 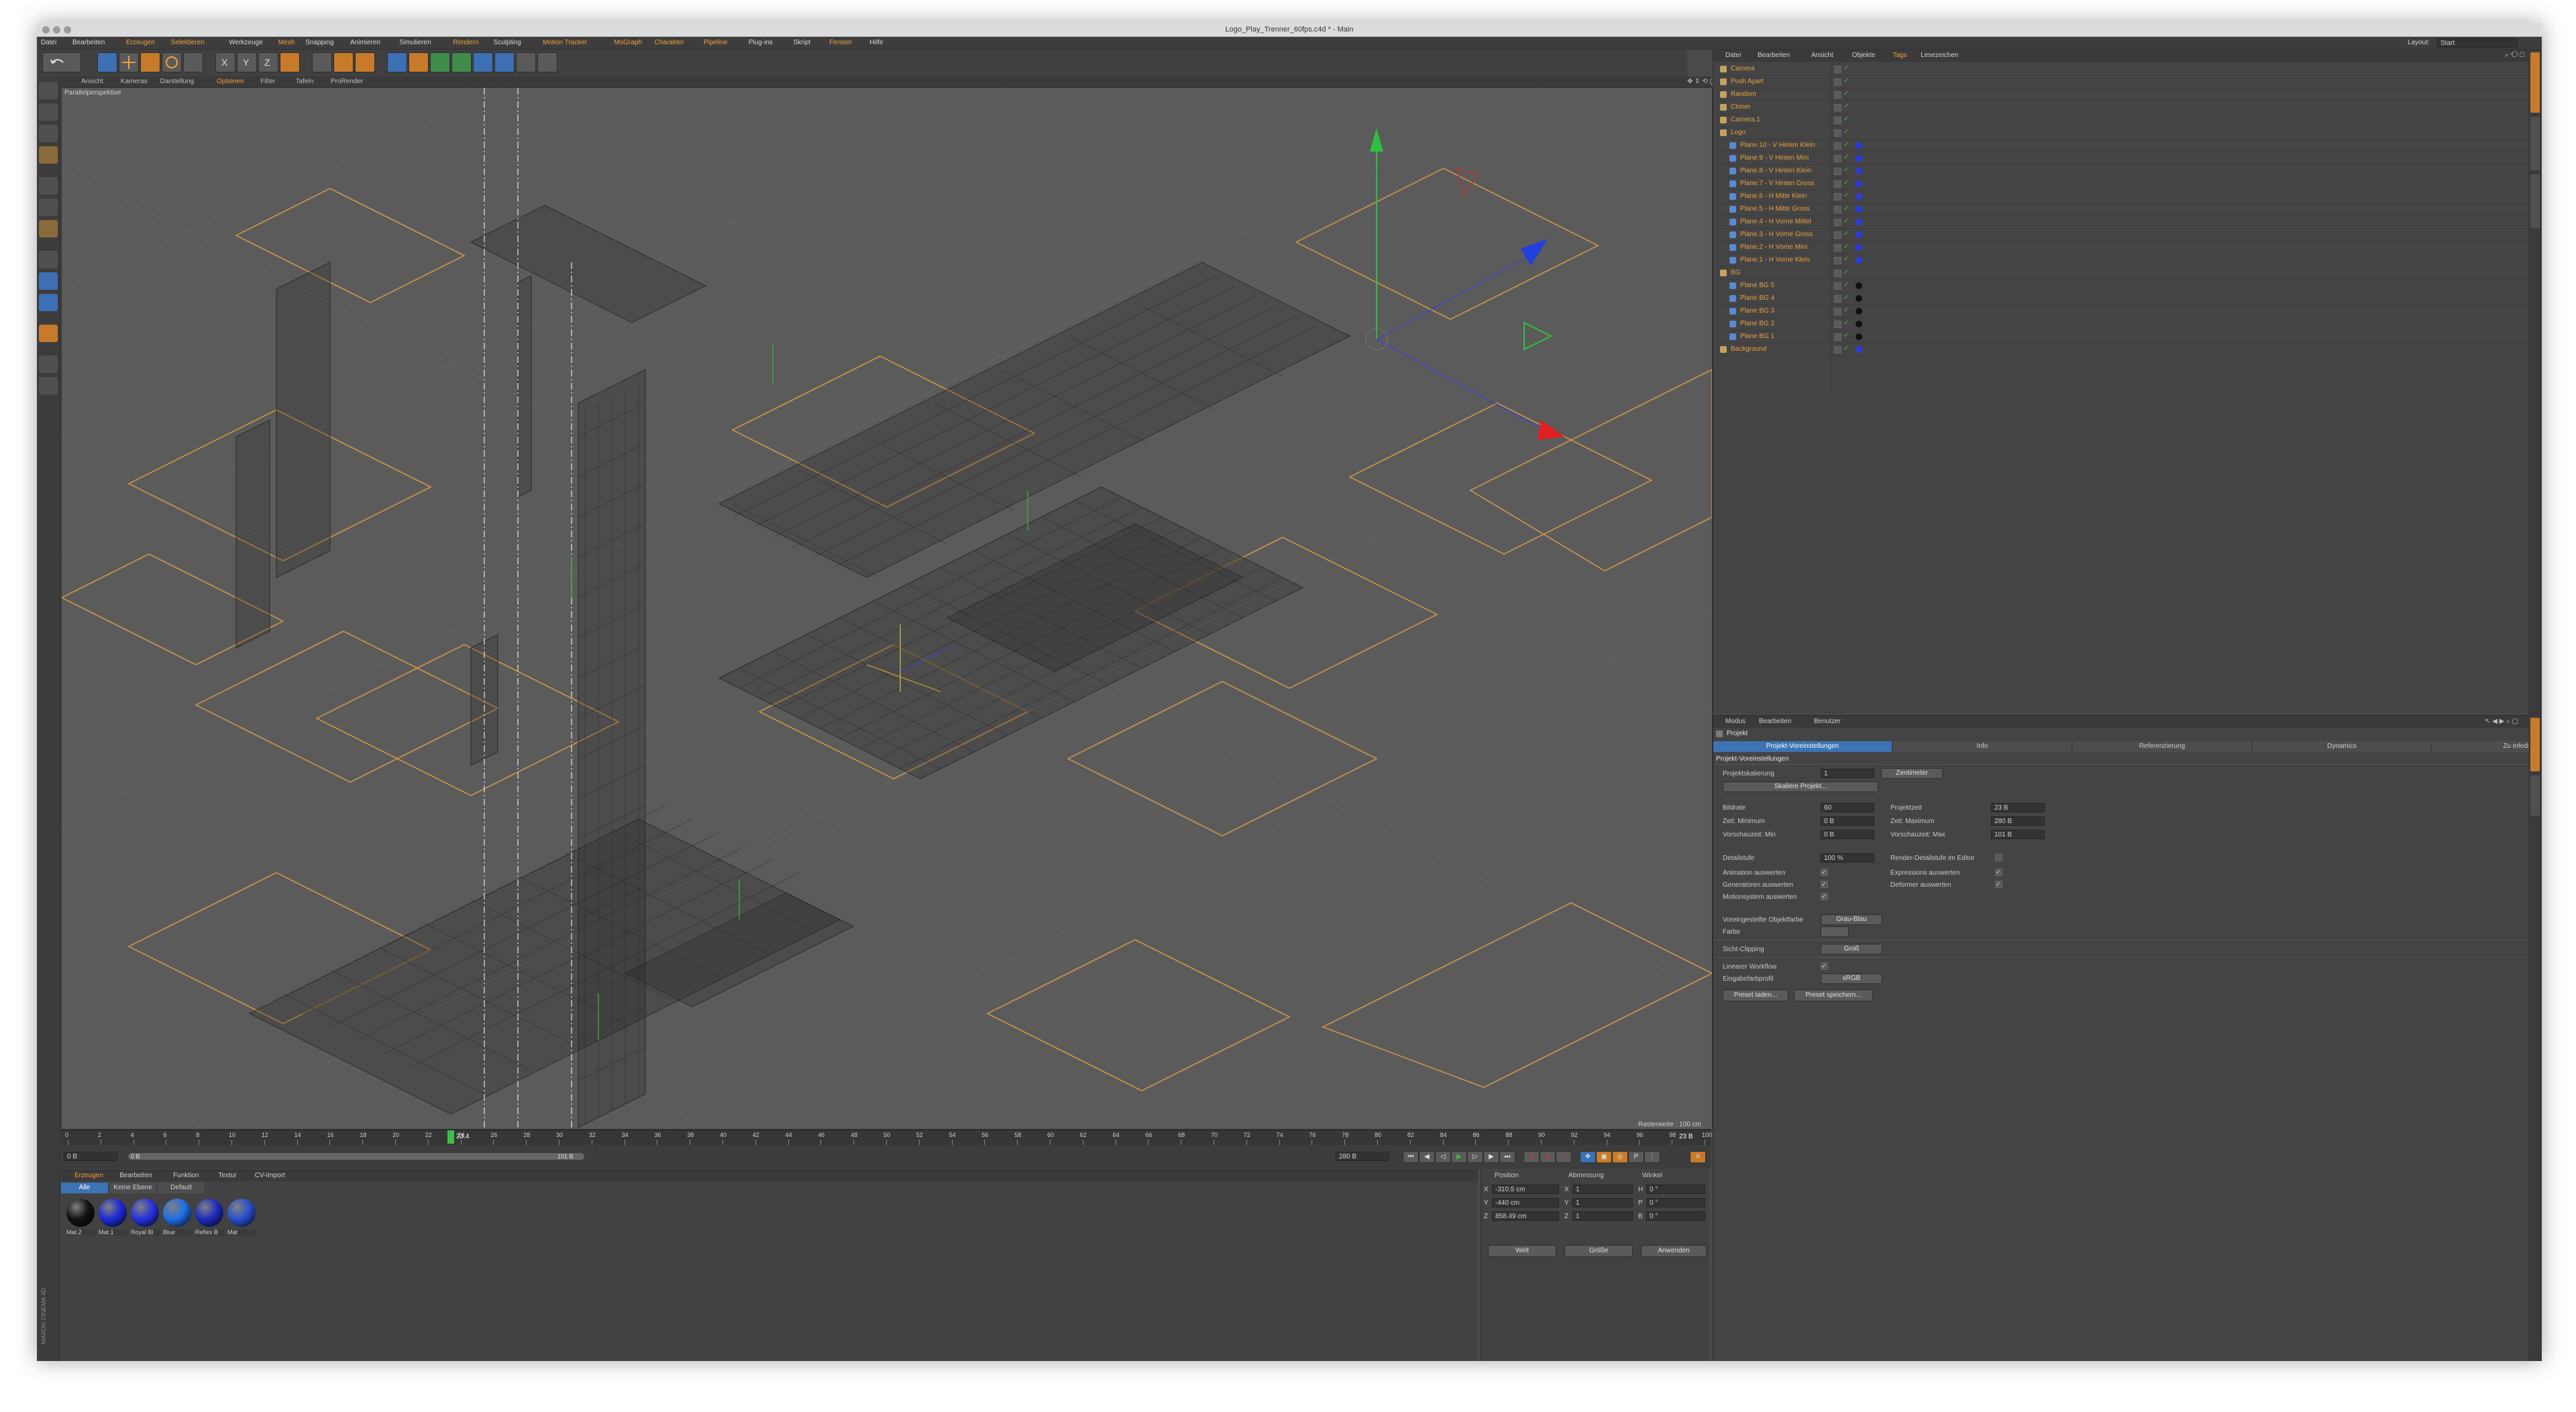 I want to click on object-row: BG ✓, so click(x=2121, y=273).